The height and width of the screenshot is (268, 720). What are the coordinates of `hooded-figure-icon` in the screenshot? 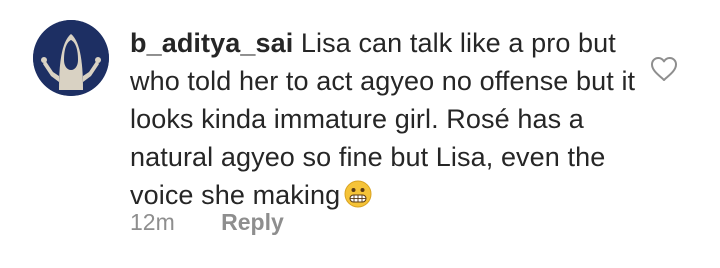 It's located at (71, 58).